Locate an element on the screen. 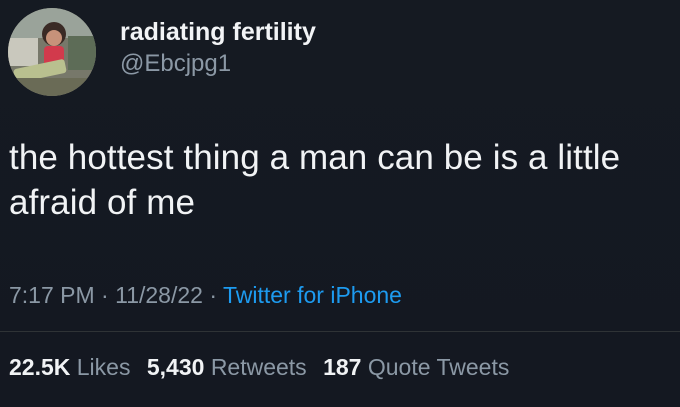 This screenshot has height=407, width=680. tweet-meta: 7:17 PM · 11/28/22 · Twitter for iPhone is located at coordinates (205, 295).